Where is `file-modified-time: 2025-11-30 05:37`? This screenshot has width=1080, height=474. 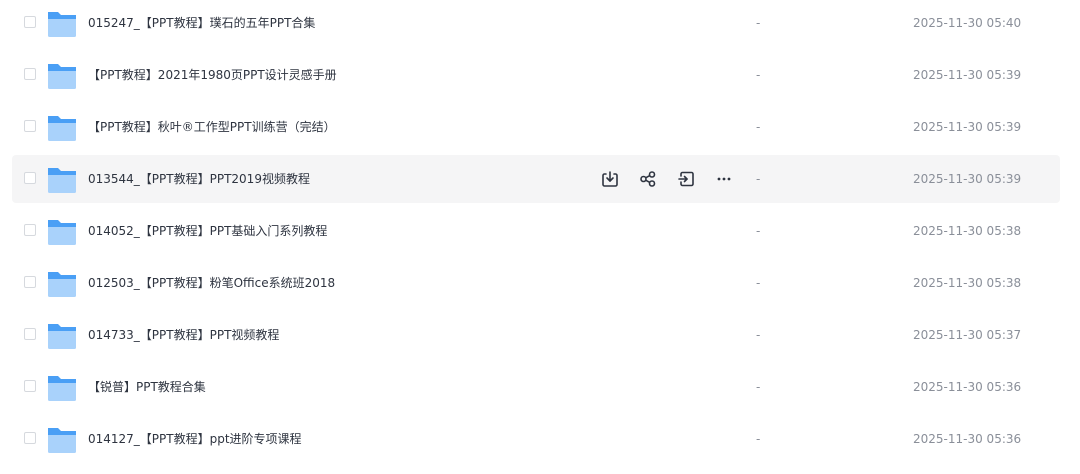 file-modified-time: 2025-11-30 05:37 is located at coordinates (967, 335).